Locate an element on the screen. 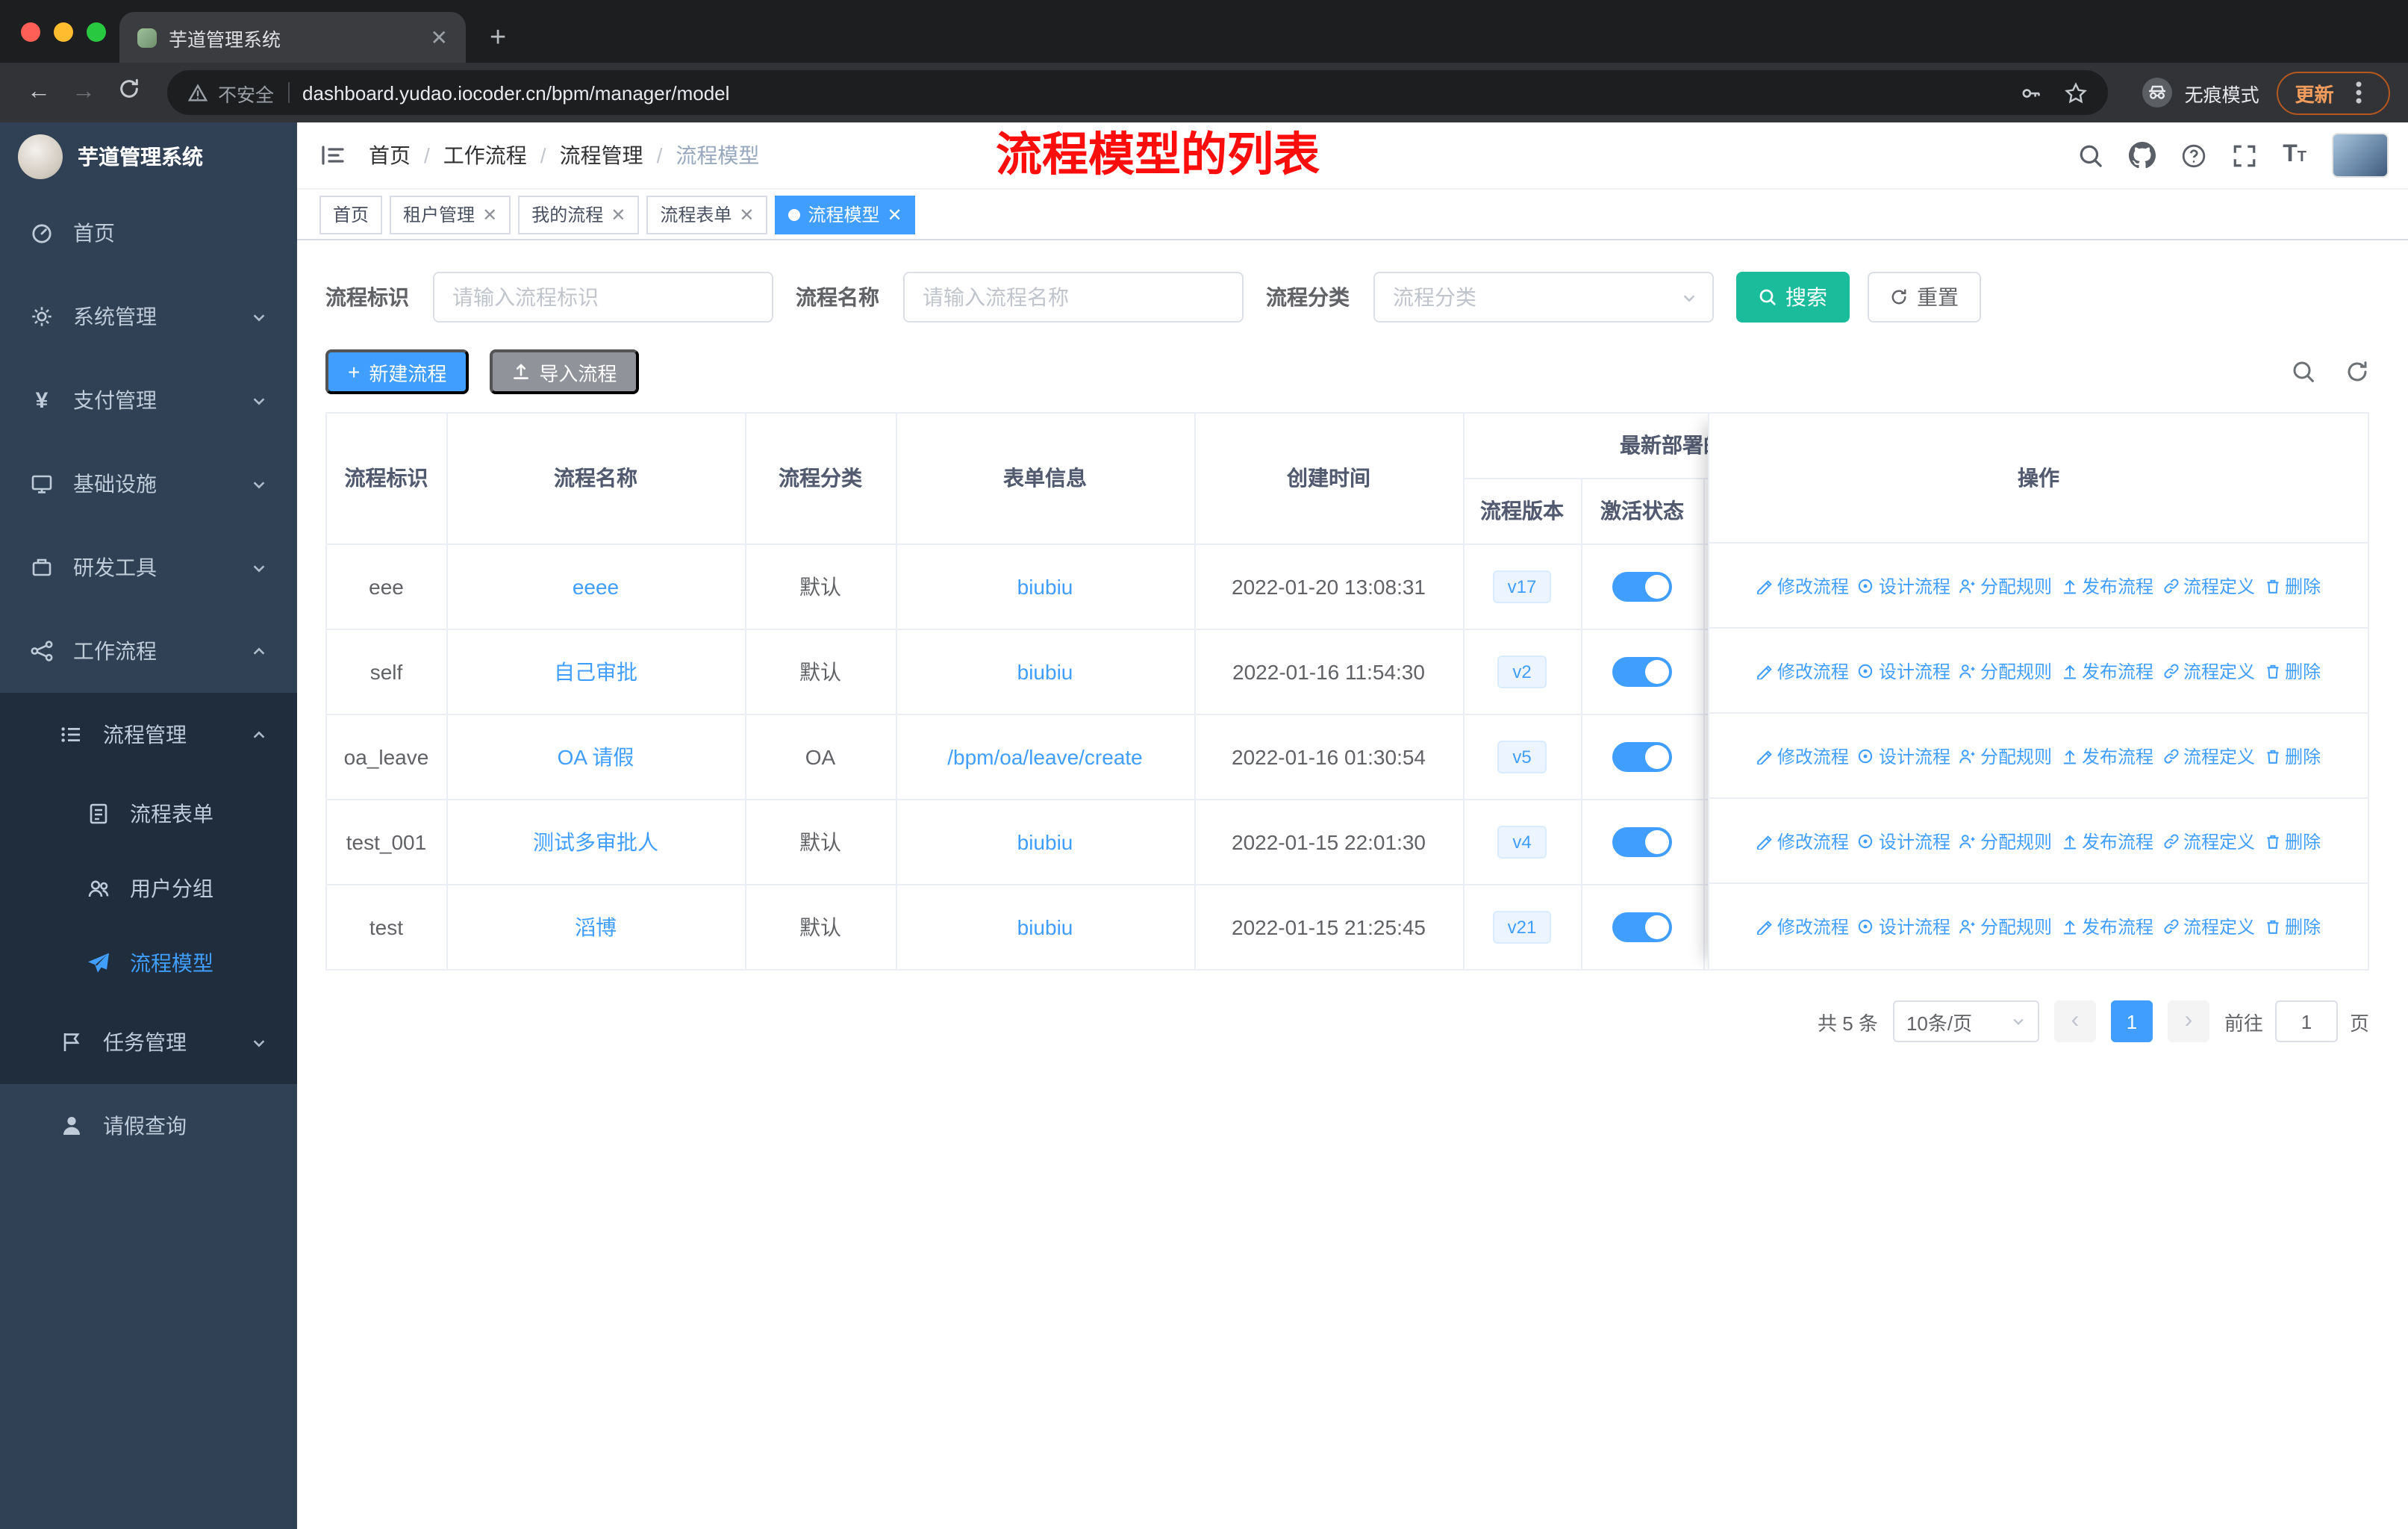  page-number-1: 1 is located at coordinates (2131, 1021).